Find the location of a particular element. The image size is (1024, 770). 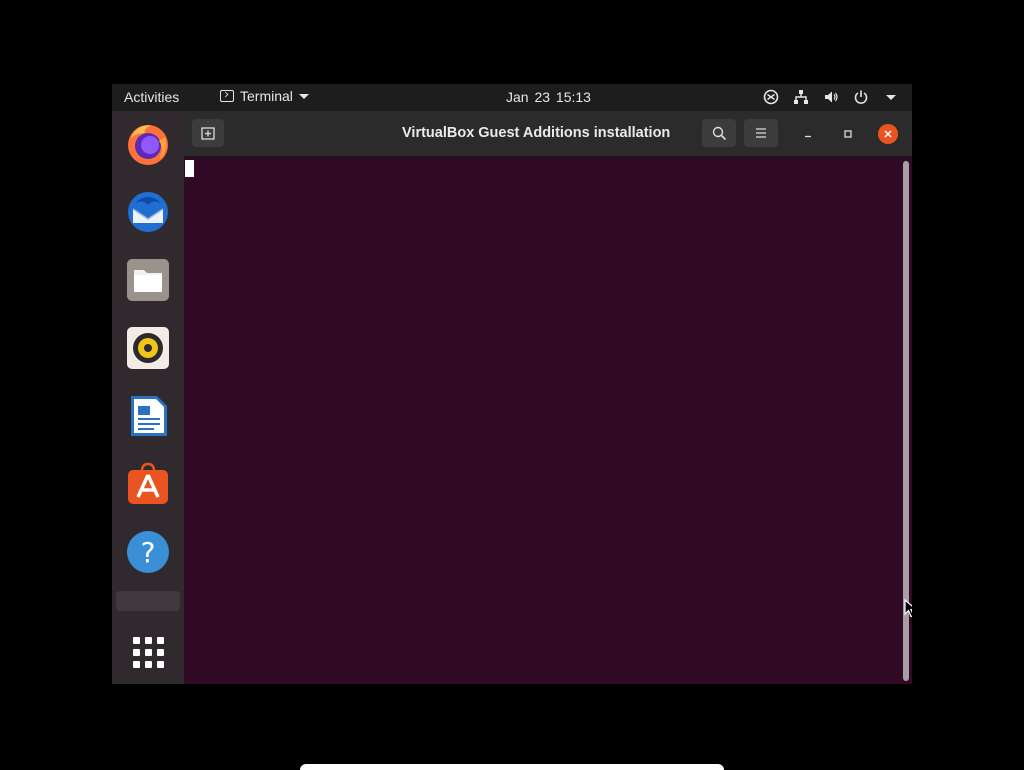

app-menu-button: Terminal is located at coordinates (264, 96).